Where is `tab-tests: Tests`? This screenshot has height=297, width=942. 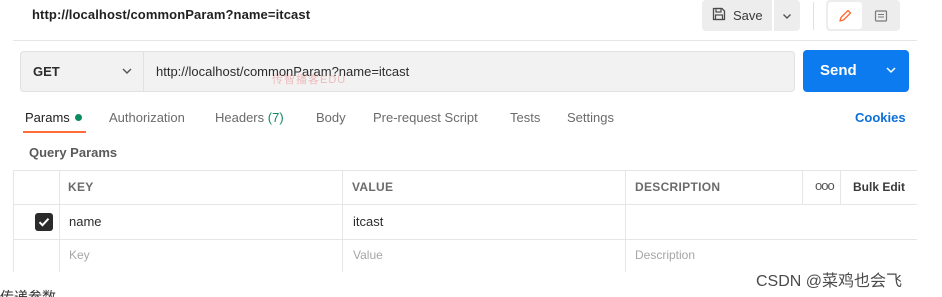 tab-tests: Tests is located at coordinates (525, 117).